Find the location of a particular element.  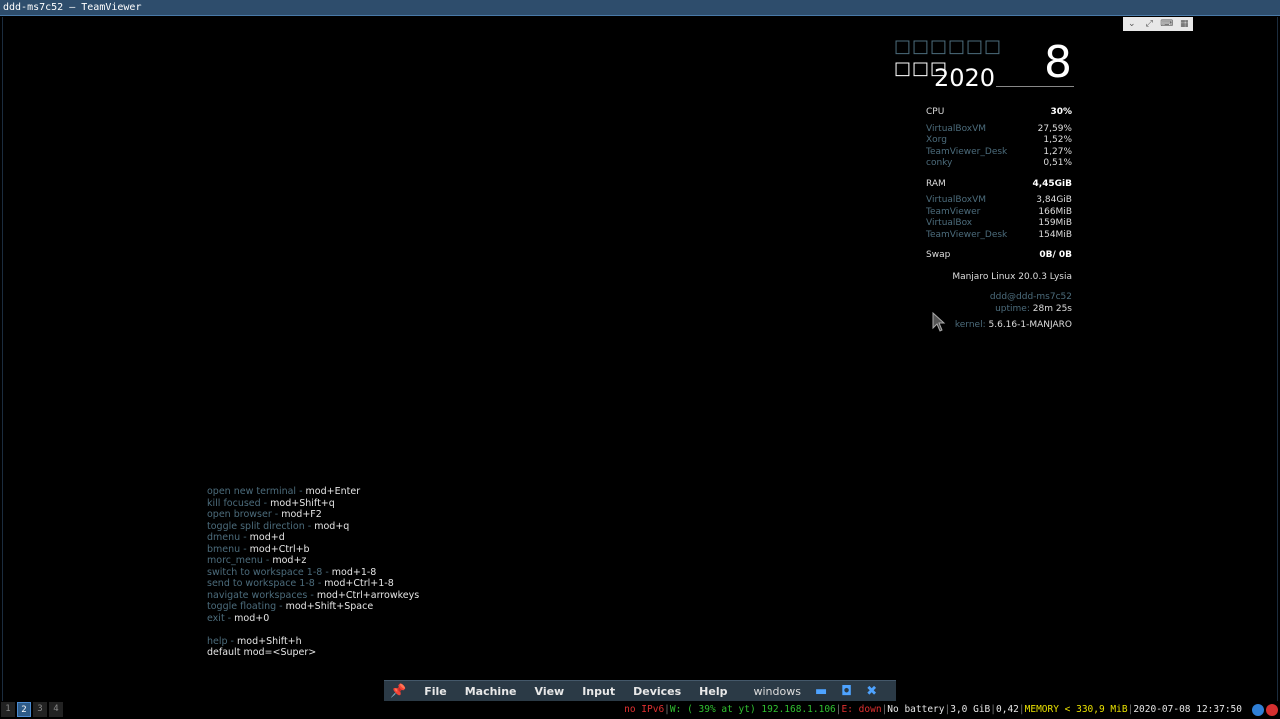

status-memory: MEMORY < 330,9 MiB is located at coordinates (1076, 709).